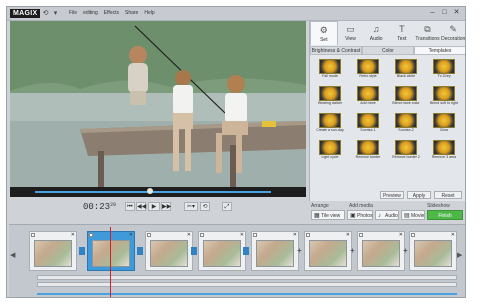 This screenshot has height=306, width=480. Describe the element at coordinates (336, 50) in the screenshot. I see `subtab-brightness-contrast: Brightness & Contrast` at that location.